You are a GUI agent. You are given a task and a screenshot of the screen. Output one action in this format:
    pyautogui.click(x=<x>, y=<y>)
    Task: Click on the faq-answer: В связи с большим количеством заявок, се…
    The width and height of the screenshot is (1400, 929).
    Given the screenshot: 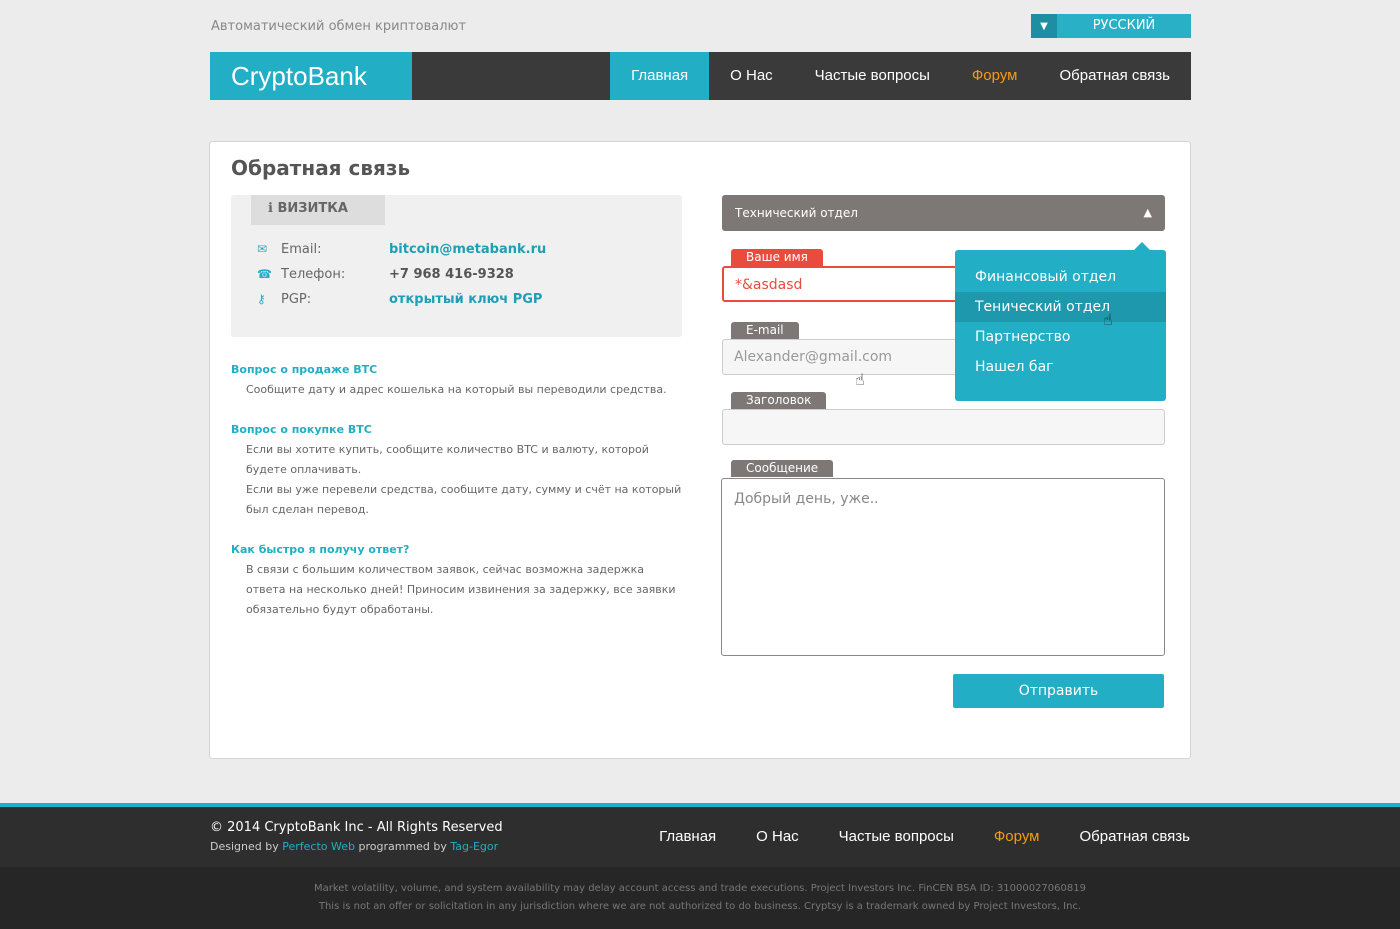 What is the action you would take?
    pyautogui.click(x=461, y=589)
    